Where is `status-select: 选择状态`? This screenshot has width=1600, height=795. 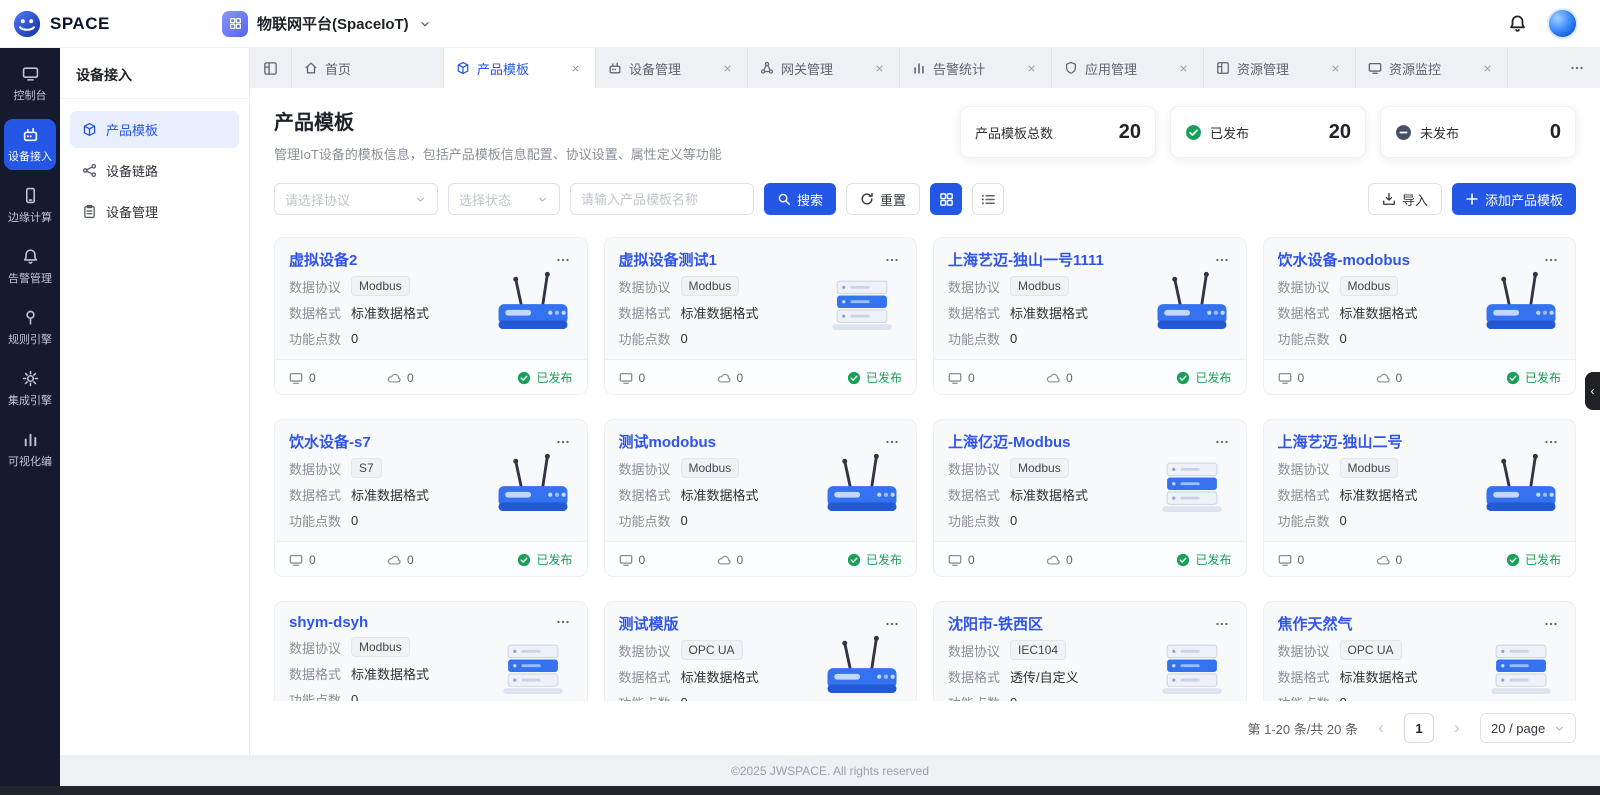
status-select: 选择状态 is located at coordinates (504, 199).